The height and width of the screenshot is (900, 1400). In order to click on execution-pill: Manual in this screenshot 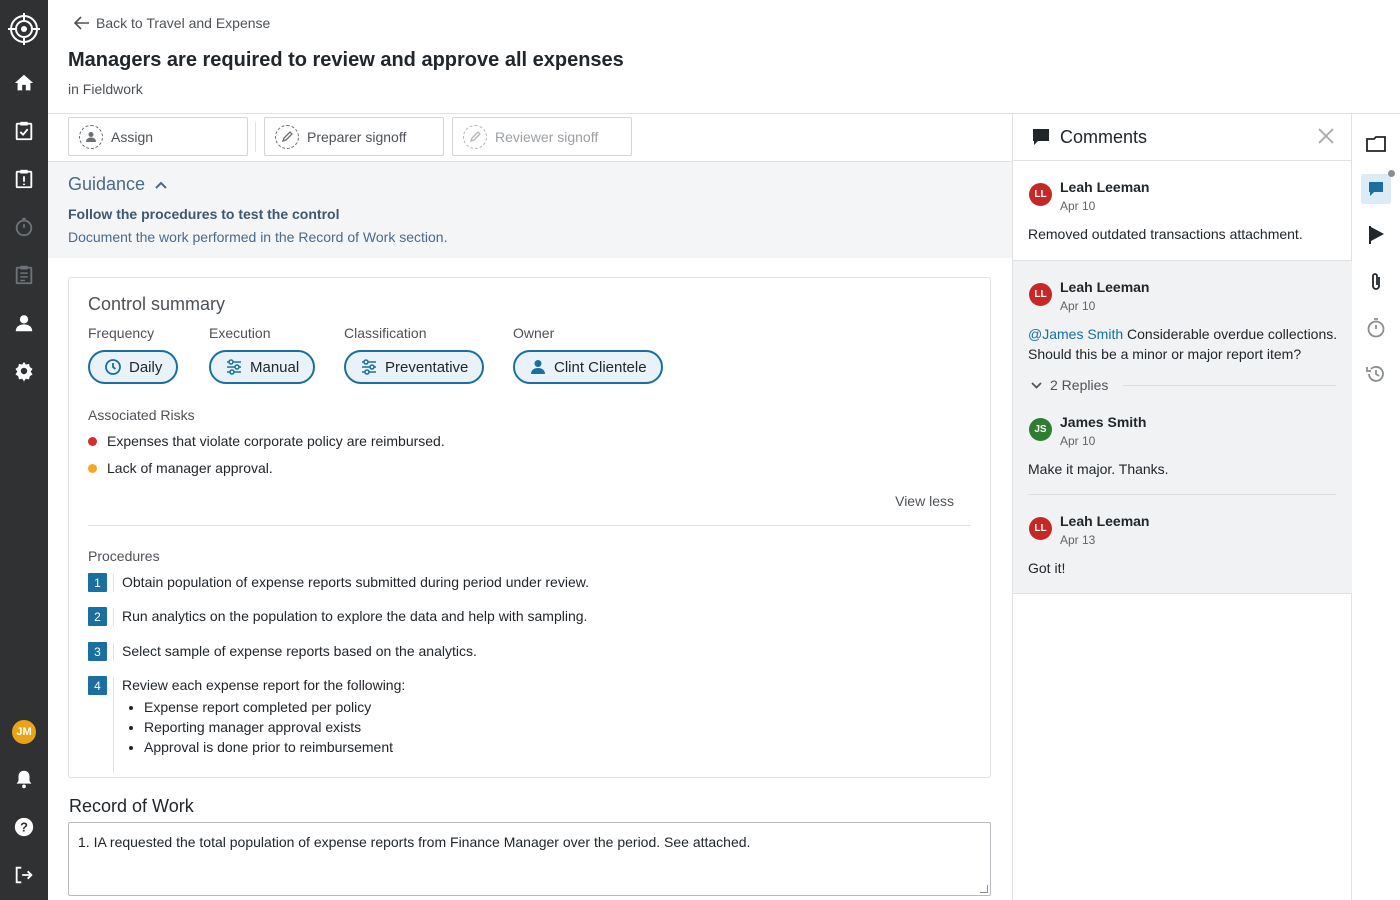, I will do `click(262, 367)`.